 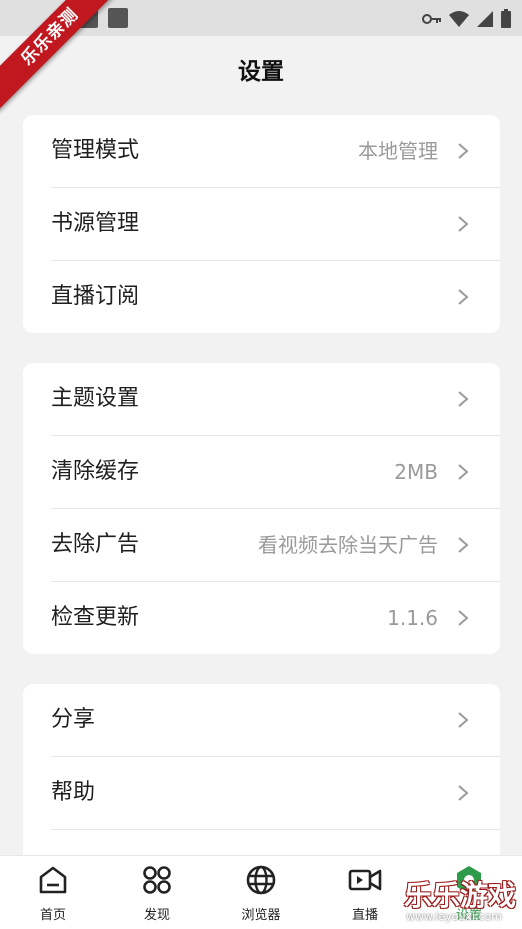 I want to click on watermark-brand-text: 乐乐游戏, so click(x=459, y=895).